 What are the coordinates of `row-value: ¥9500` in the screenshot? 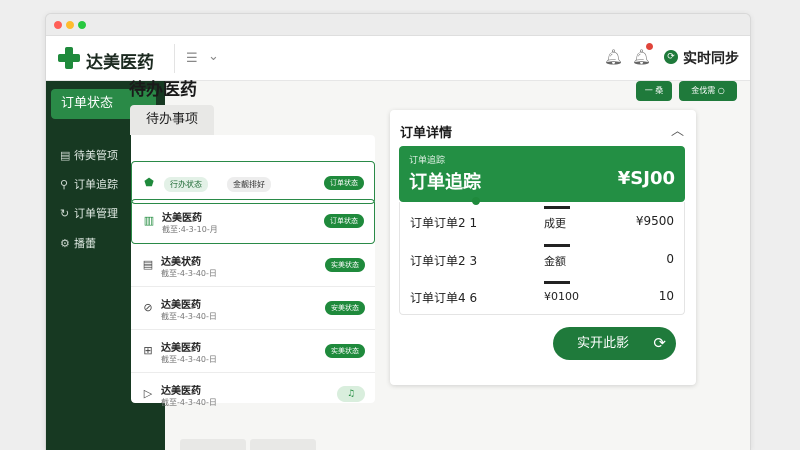 It's located at (654, 221).